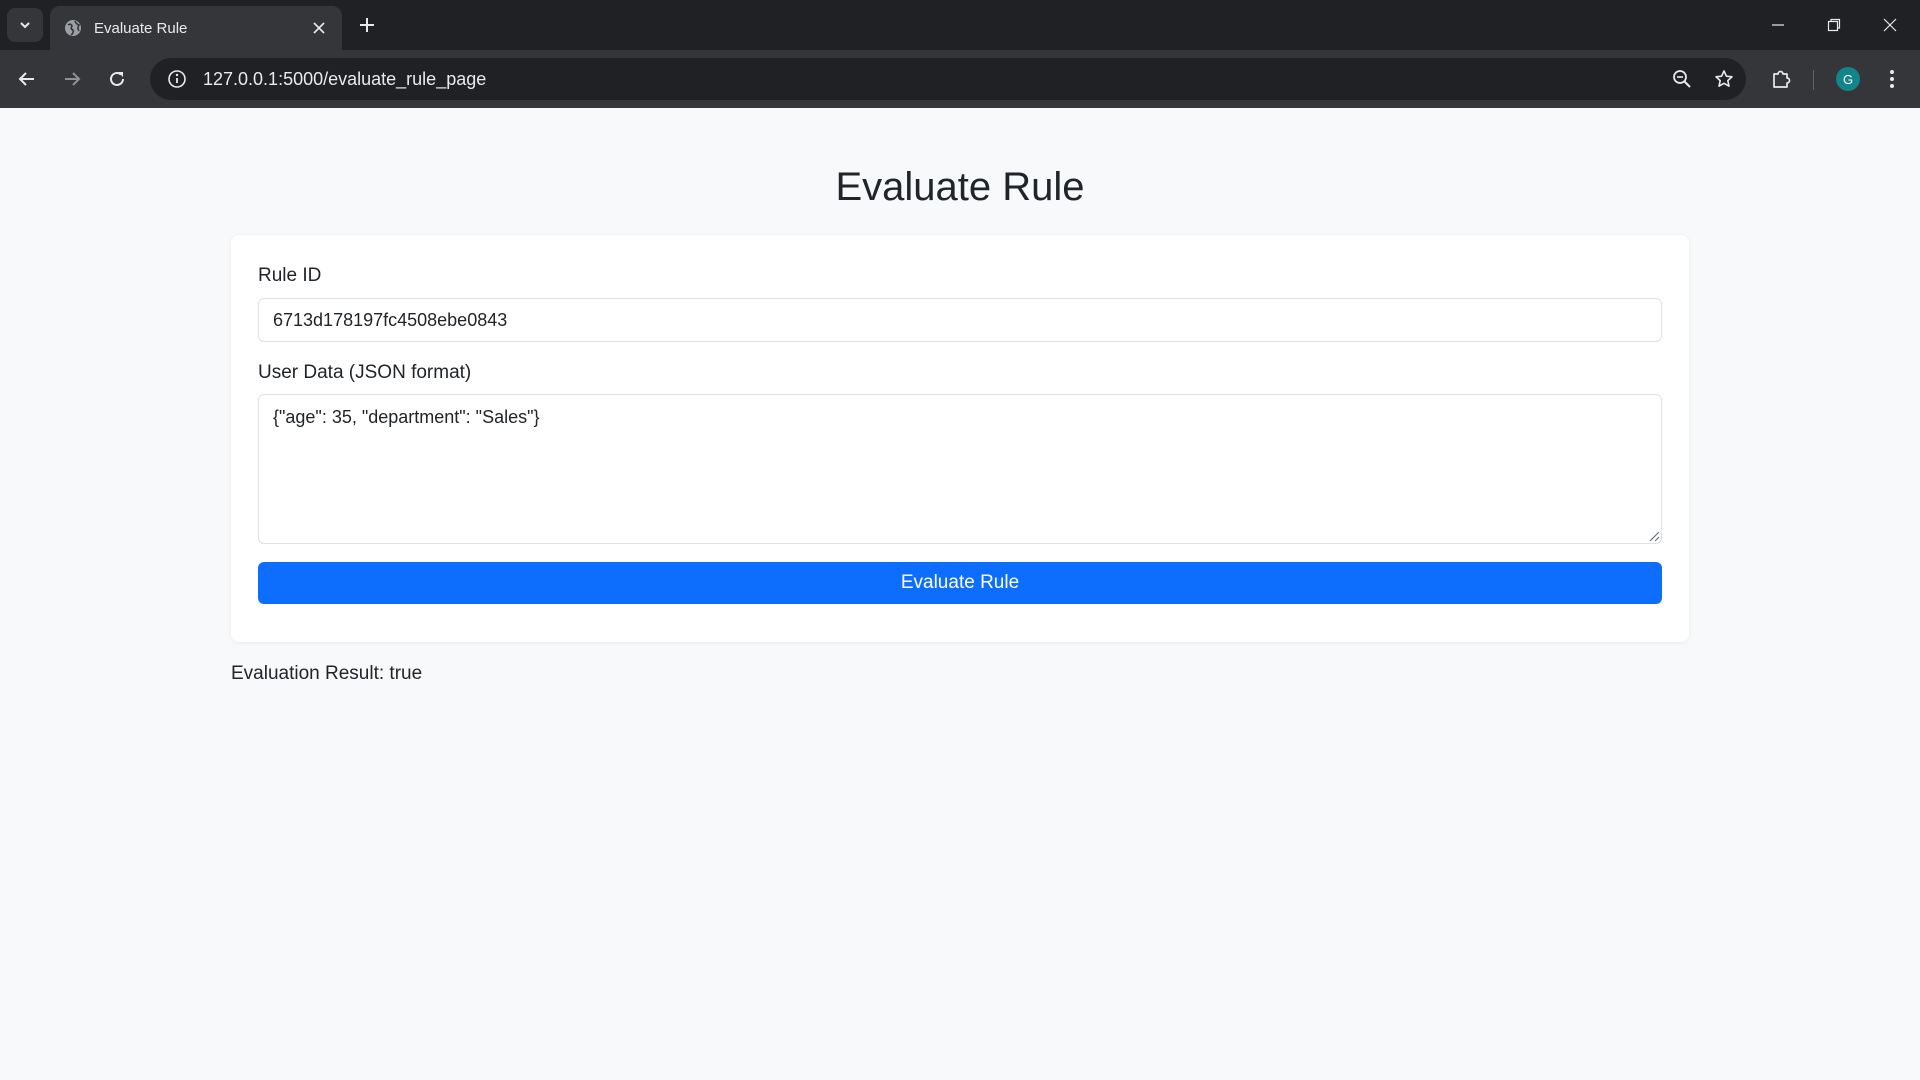 The height and width of the screenshot is (1080, 1920). What do you see at coordinates (1848, 79) in the screenshot?
I see `avatar: G` at bounding box center [1848, 79].